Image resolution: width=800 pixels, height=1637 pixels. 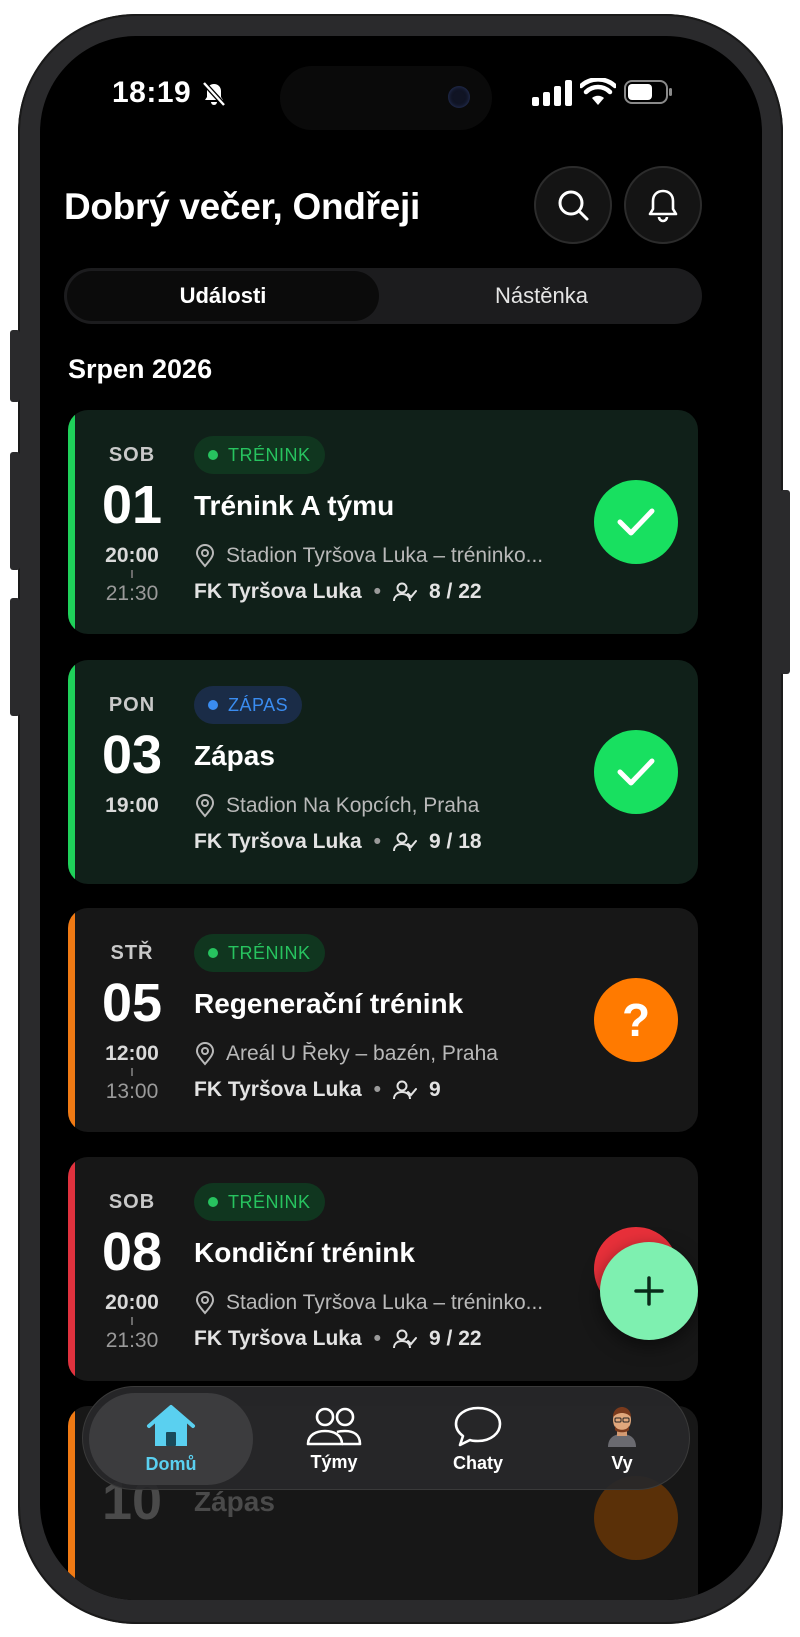 I want to click on search-button, so click(x=573, y=205).